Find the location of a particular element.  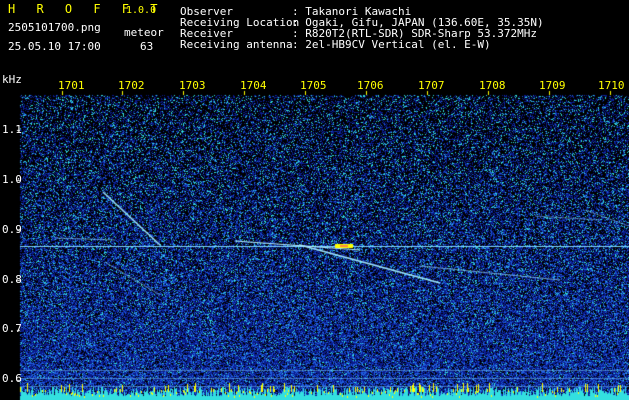

version-label: 1.0.0 is located at coordinates (141, 10).